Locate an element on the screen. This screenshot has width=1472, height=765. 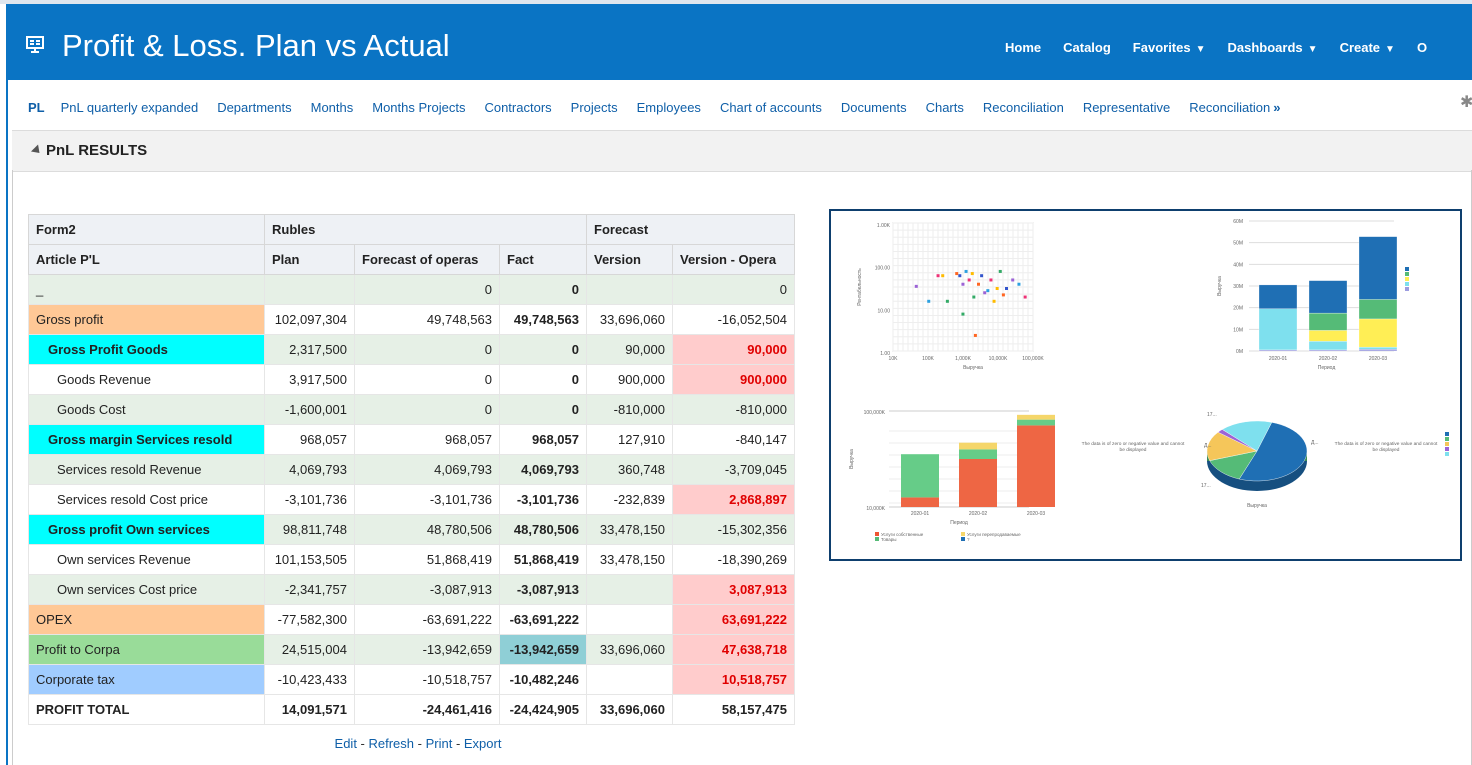
nav-item-label: Favorites is located at coordinates (1161, 47).